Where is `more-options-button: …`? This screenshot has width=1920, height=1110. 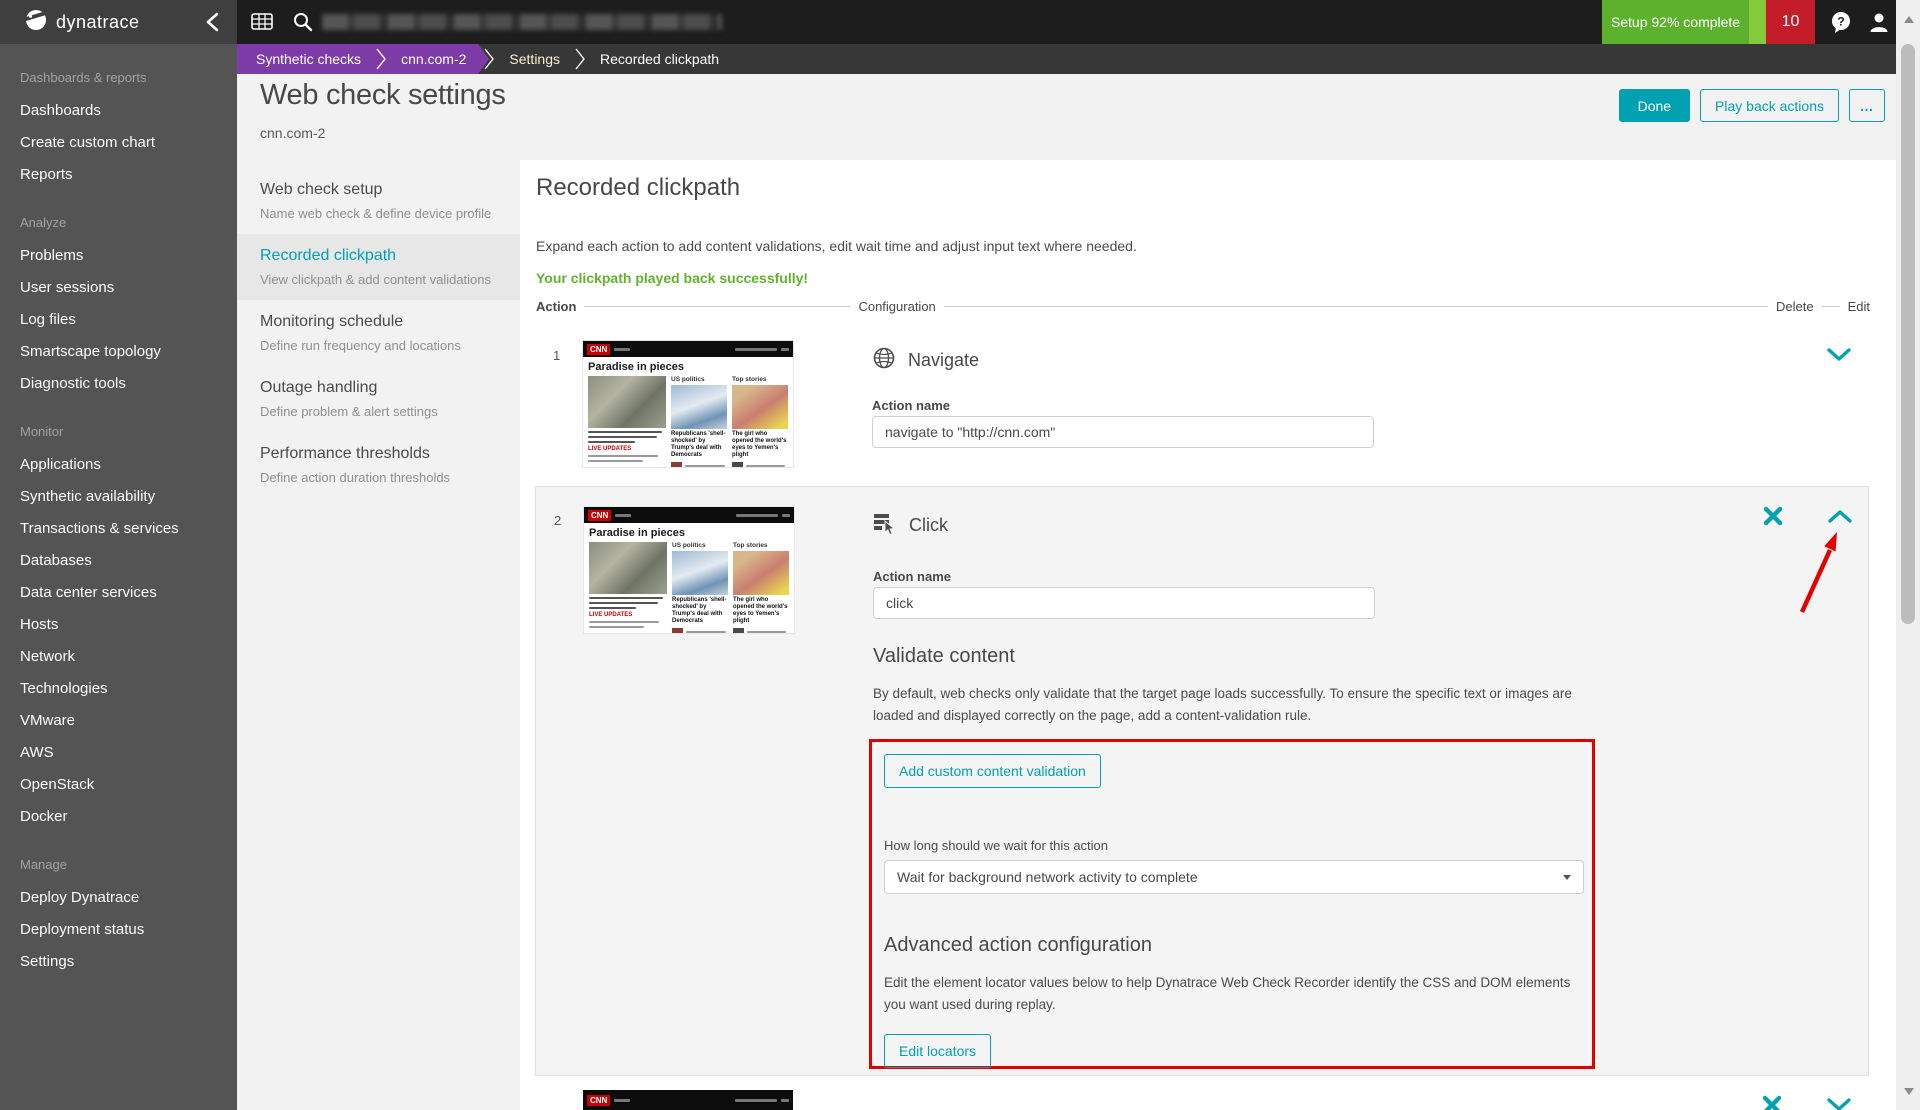
more-options-button: … is located at coordinates (1867, 105).